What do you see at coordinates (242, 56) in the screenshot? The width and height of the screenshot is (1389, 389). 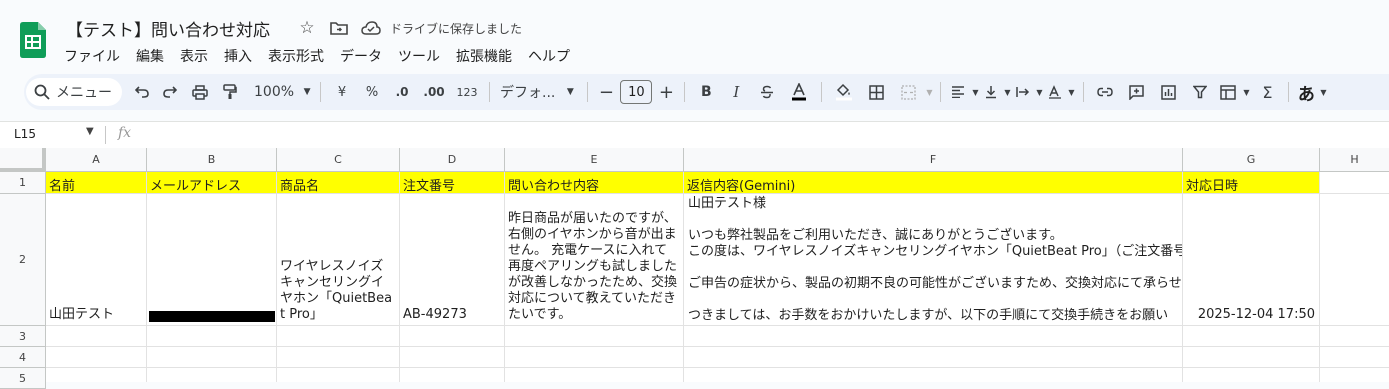 I see `menu-insert: 挿入` at bounding box center [242, 56].